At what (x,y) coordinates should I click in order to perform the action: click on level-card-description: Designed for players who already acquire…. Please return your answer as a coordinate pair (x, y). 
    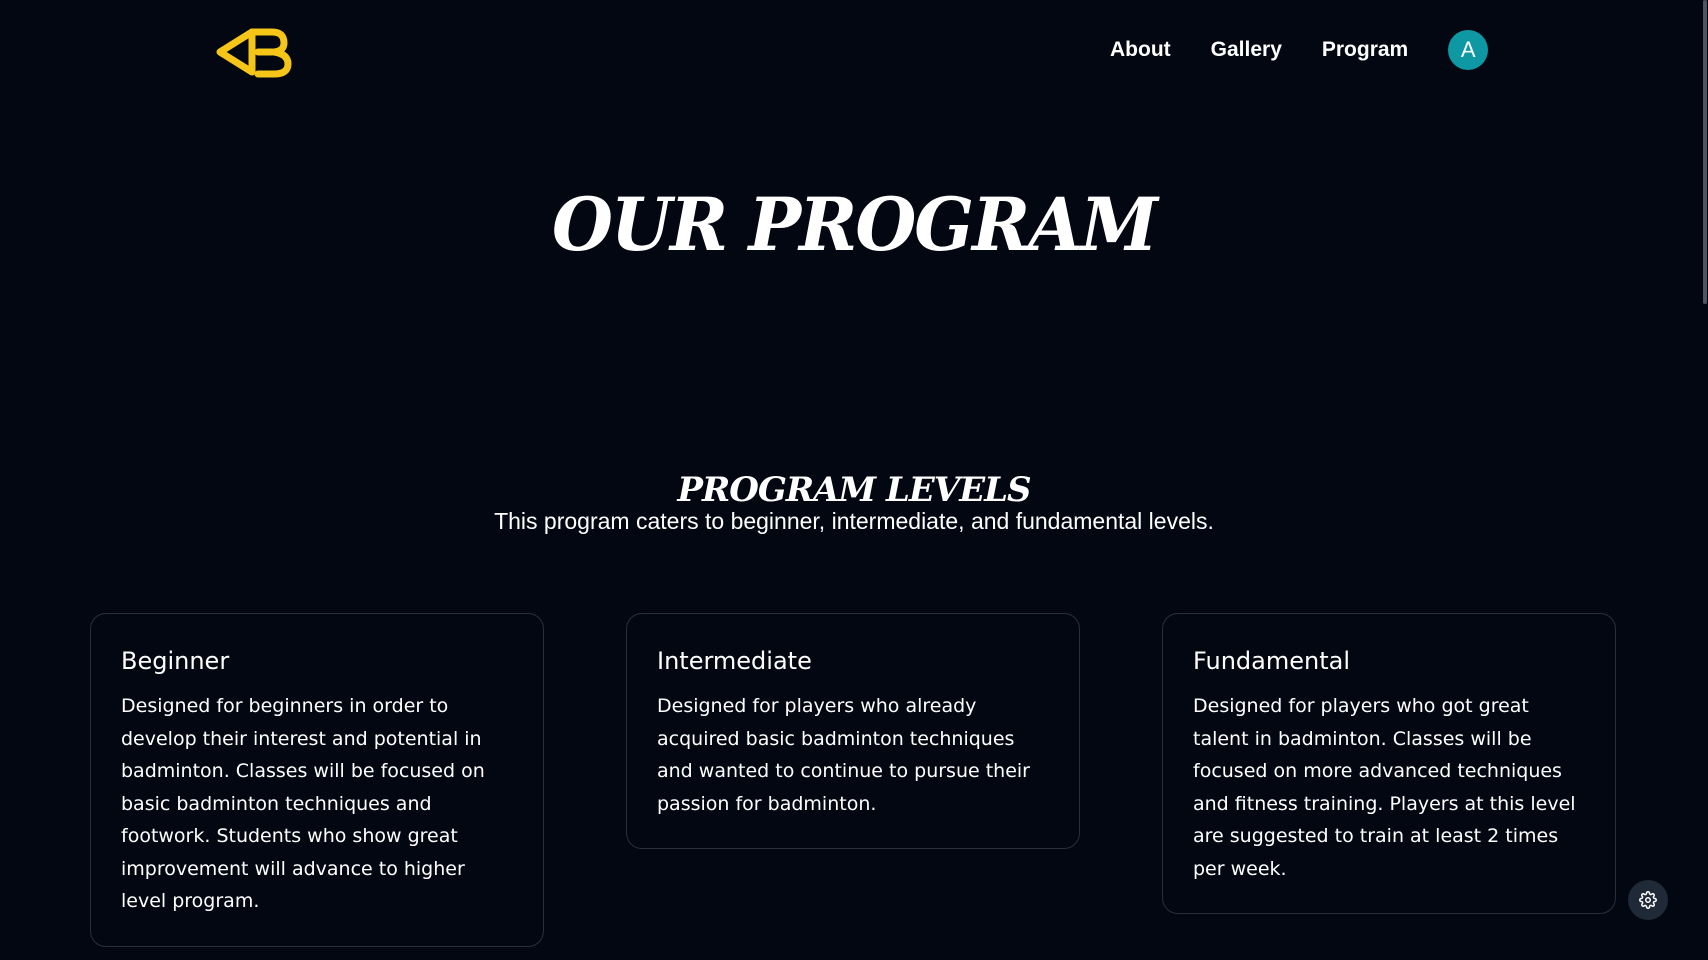
    Looking at the image, I should click on (843, 755).